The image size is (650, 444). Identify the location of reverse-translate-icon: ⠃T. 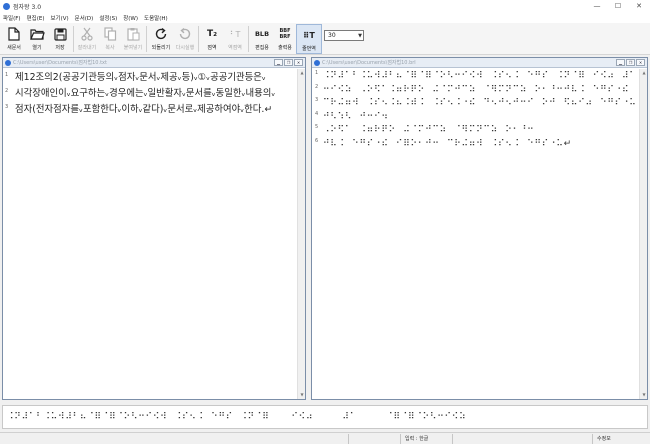
(235, 34).